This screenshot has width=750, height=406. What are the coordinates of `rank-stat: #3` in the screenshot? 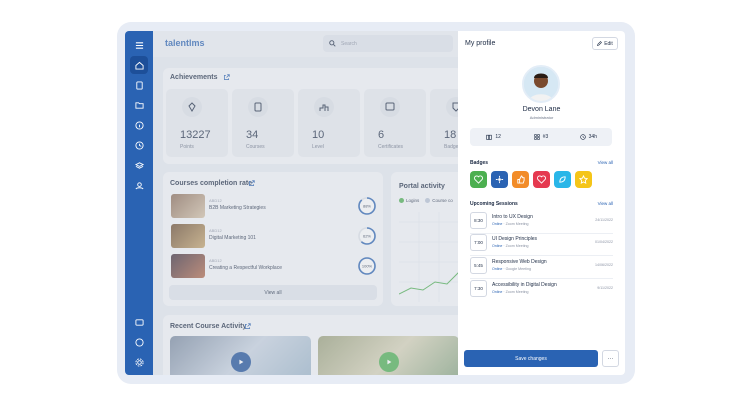 It's located at (540, 137).